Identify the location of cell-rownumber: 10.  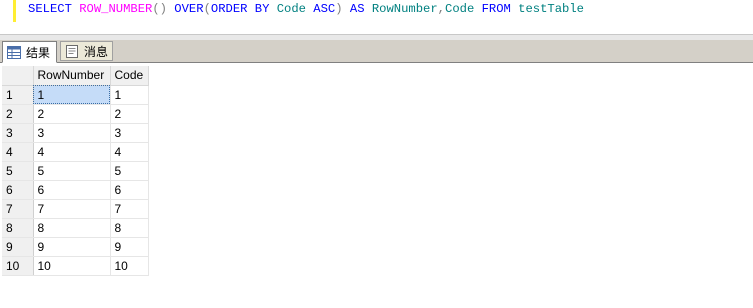
(72, 266).